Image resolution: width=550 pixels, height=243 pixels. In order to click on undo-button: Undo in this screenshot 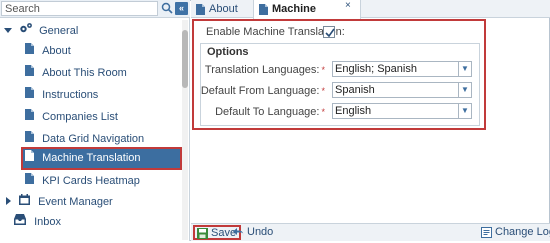, I will do `click(253, 232)`.